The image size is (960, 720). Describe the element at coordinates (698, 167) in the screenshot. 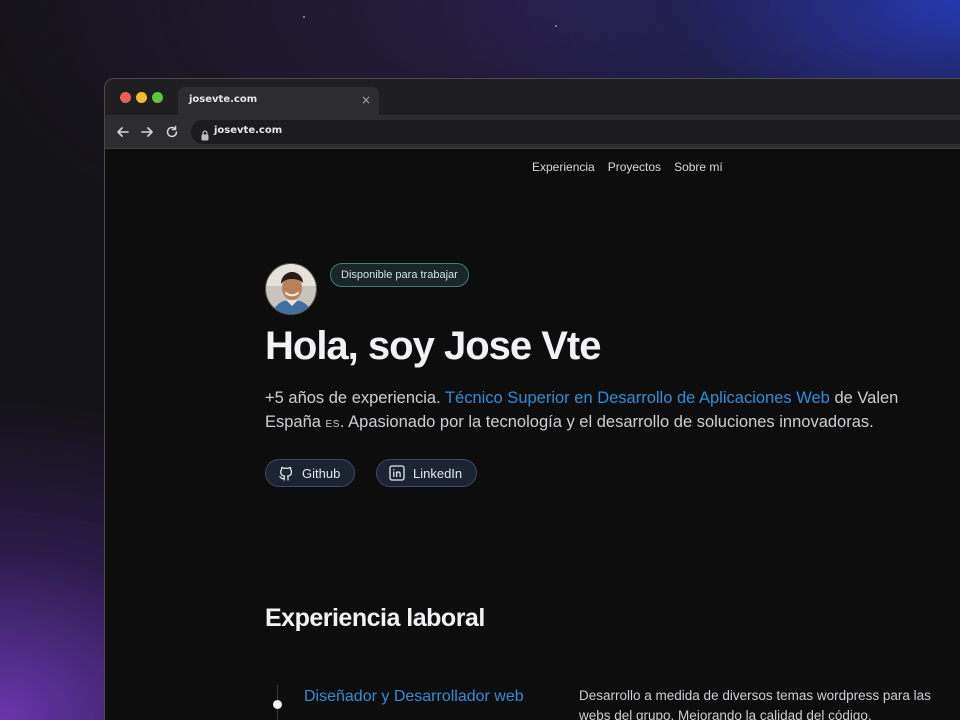

I see `nav-link-sobre-mi: Sobre mí` at that location.